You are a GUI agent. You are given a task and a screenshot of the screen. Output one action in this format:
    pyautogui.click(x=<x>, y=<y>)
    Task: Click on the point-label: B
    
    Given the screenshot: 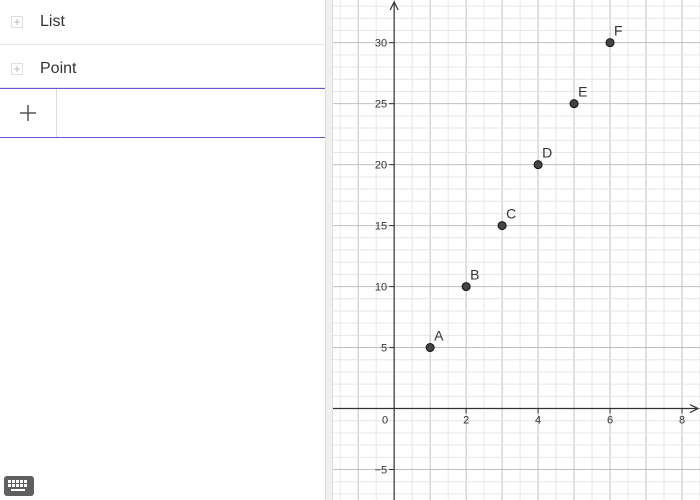 What is the action you would take?
    pyautogui.click(x=474, y=275)
    